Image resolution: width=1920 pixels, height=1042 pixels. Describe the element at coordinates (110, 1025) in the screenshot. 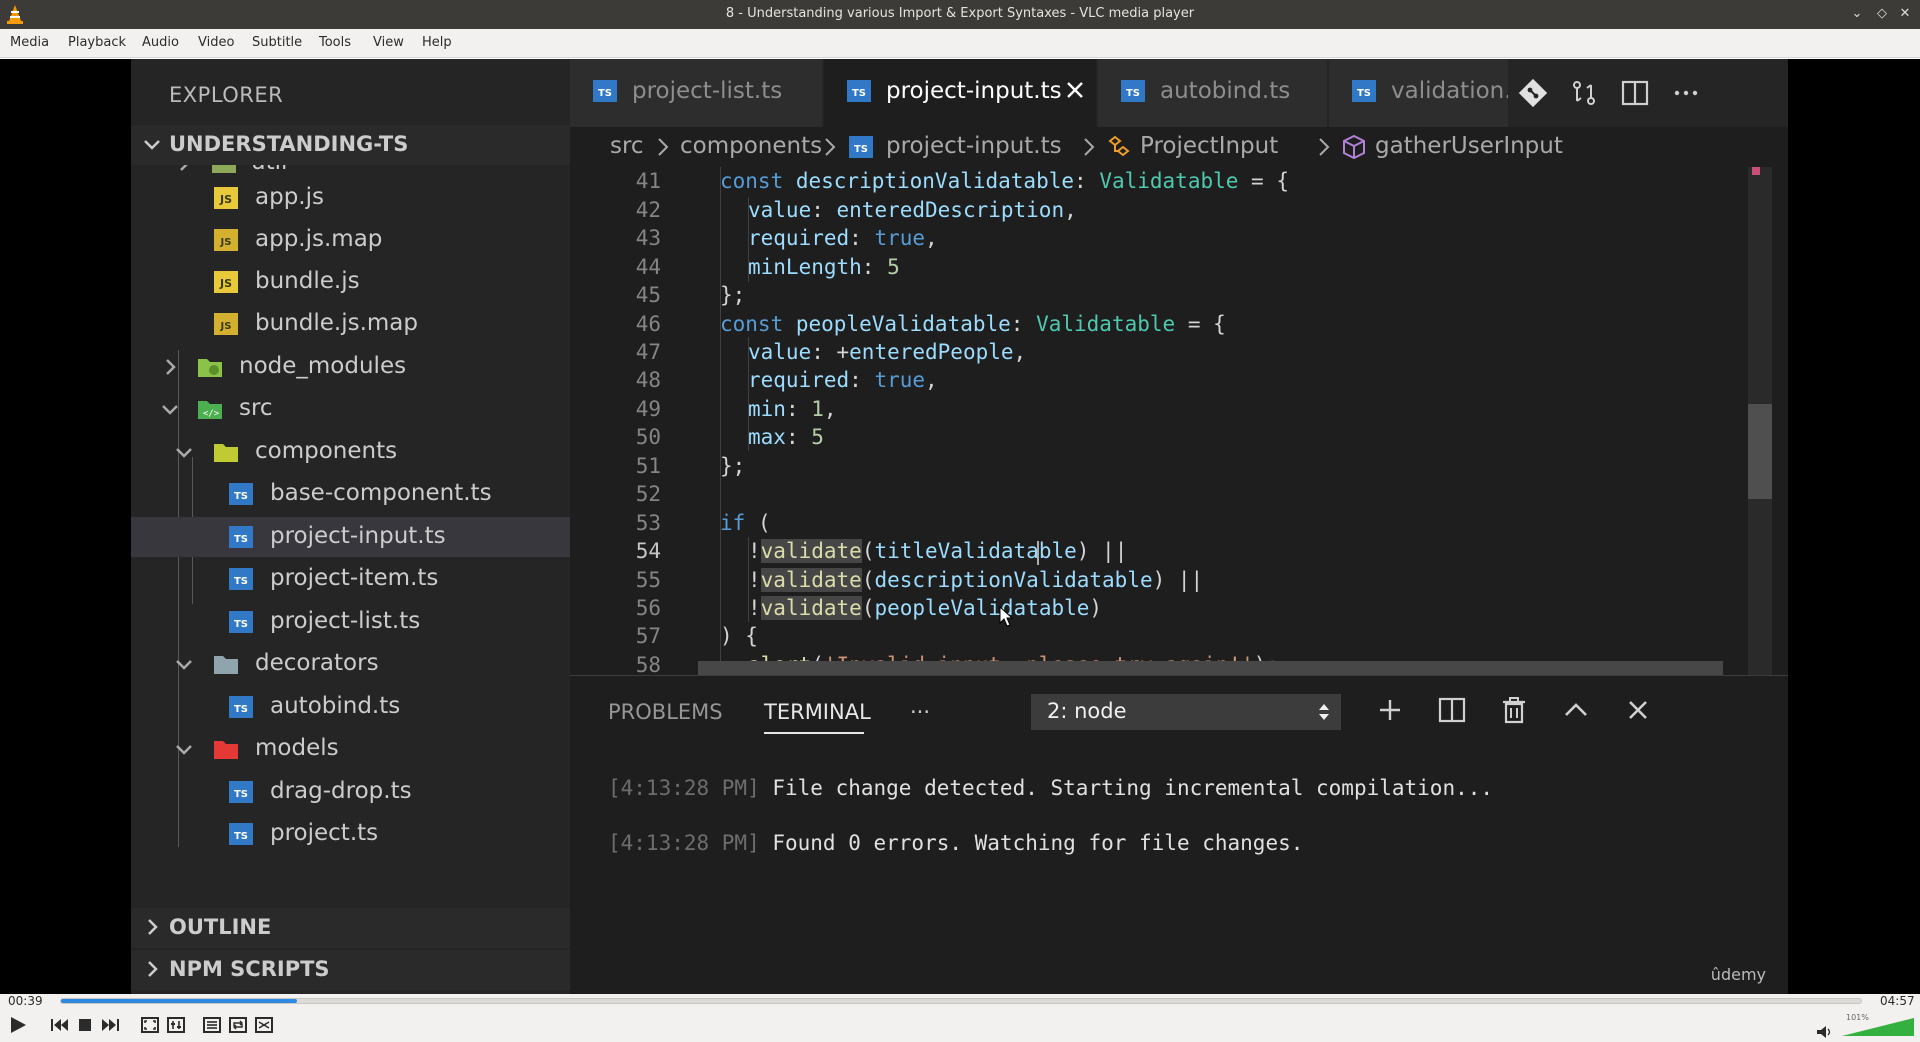

I see `next-icon` at that location.